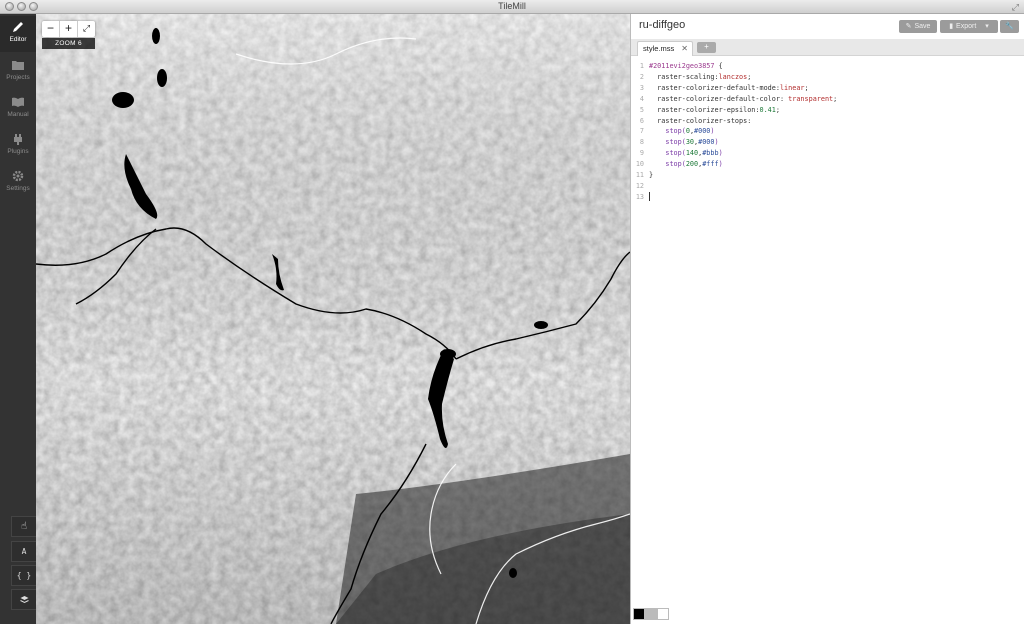  What do you see at coordinates (18, 34) in the screenshot?
I see `sidebar-item-editor: Editor` at bounding box center [18, 34].